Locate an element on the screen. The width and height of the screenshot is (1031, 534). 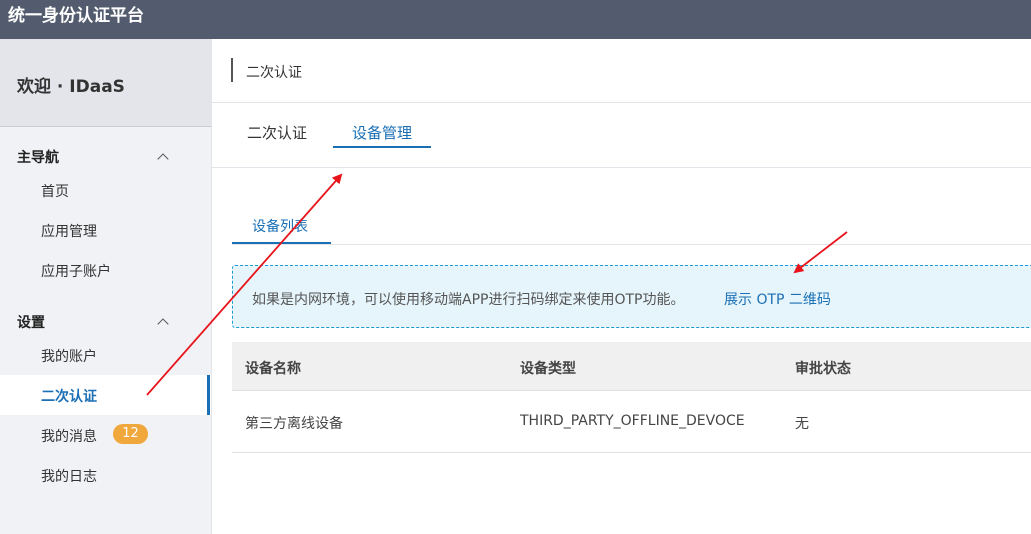
column-header: 设备类型 is located at coordinates (548, 369).